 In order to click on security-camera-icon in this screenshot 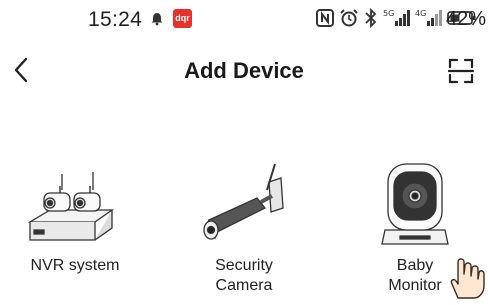, I will do `click(244, 205)`.